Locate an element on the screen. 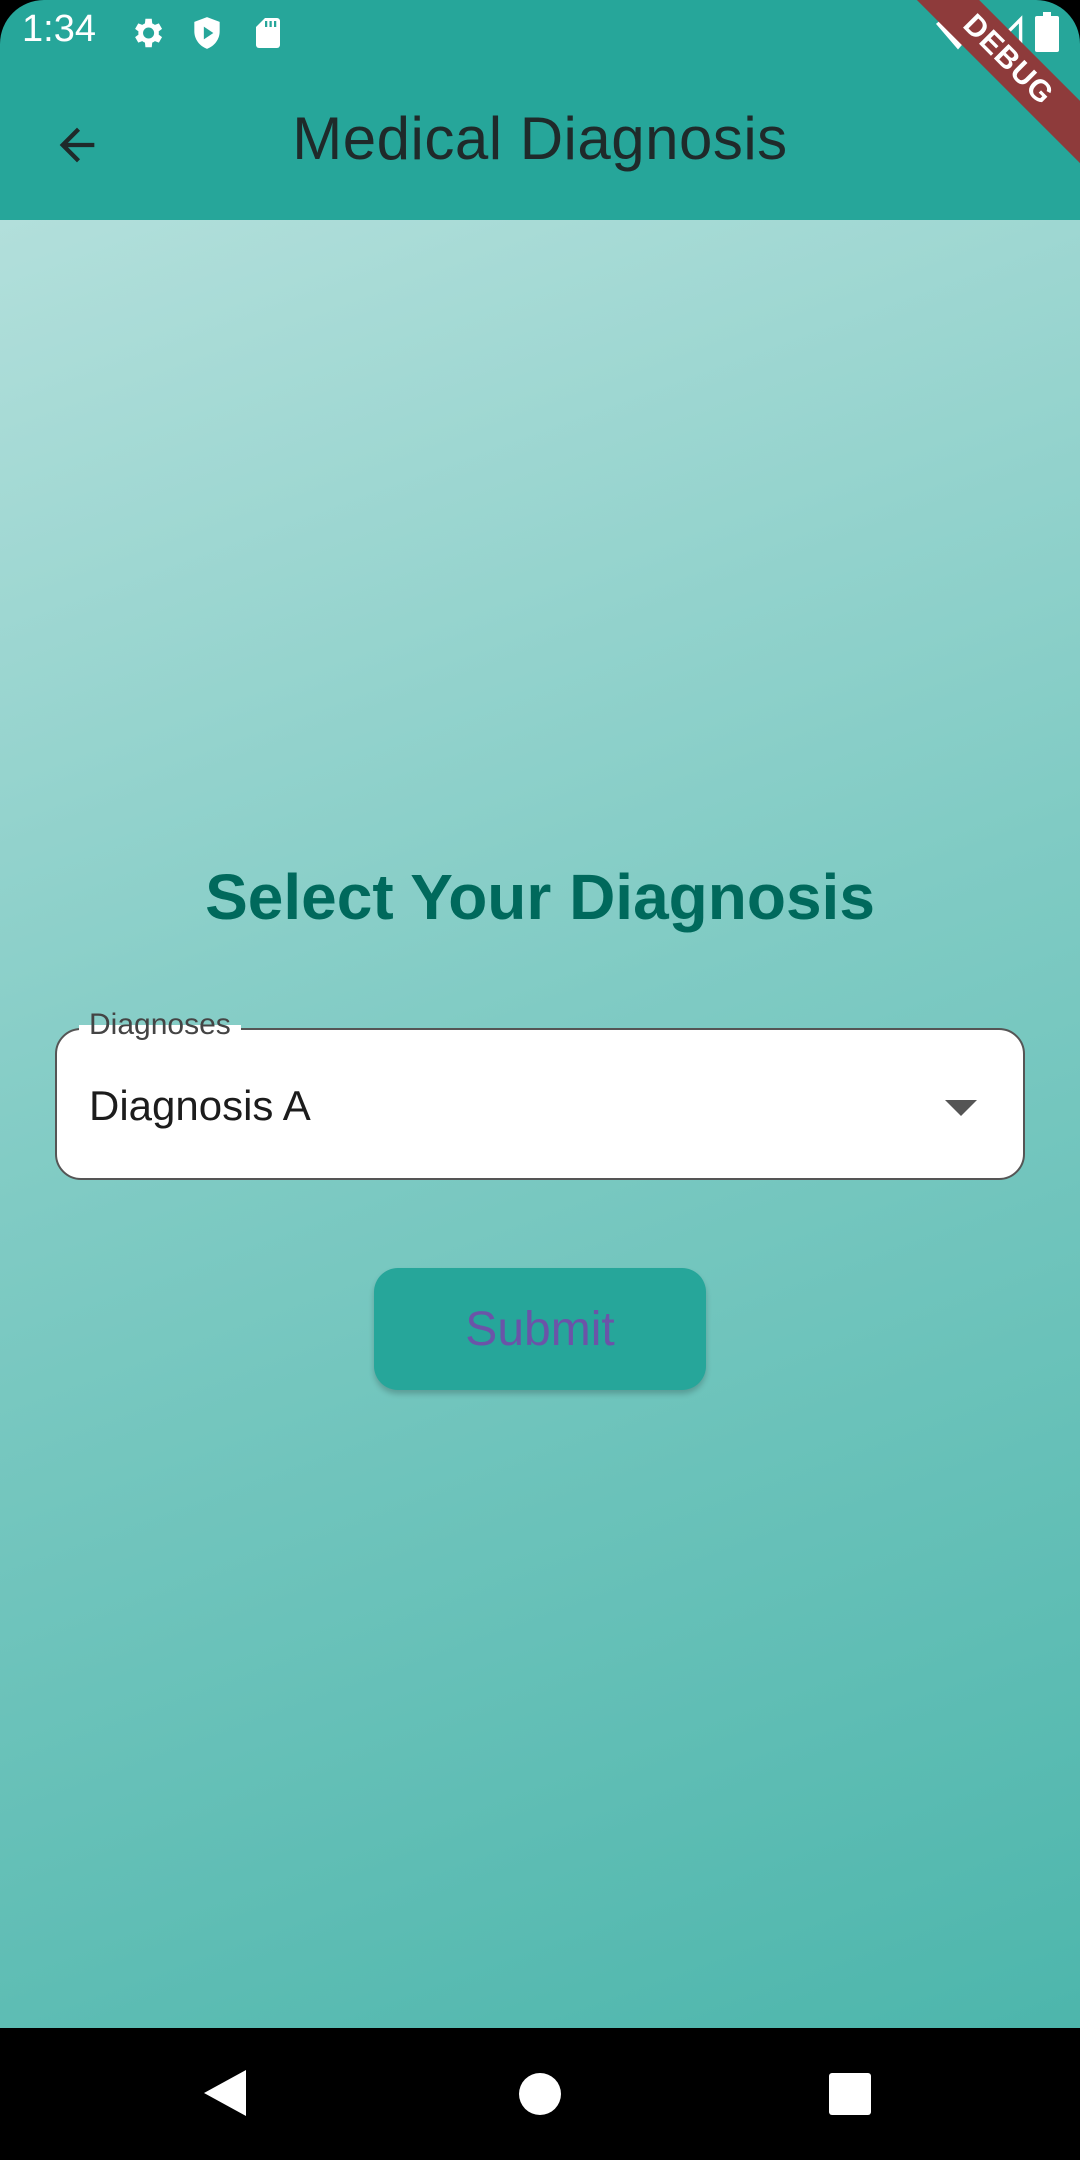 The width and height of the screenshot is (1080, 2160). app-title: Medical Diagnosis is located at coordinates (540, 138).